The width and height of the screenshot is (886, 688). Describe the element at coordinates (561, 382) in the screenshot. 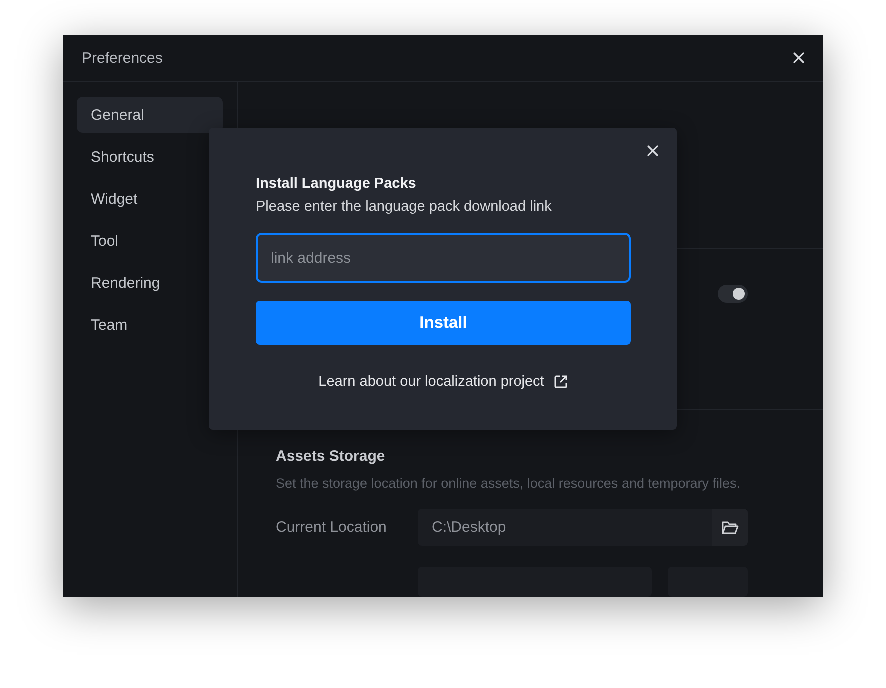

I see `external-link-icon` at that location.